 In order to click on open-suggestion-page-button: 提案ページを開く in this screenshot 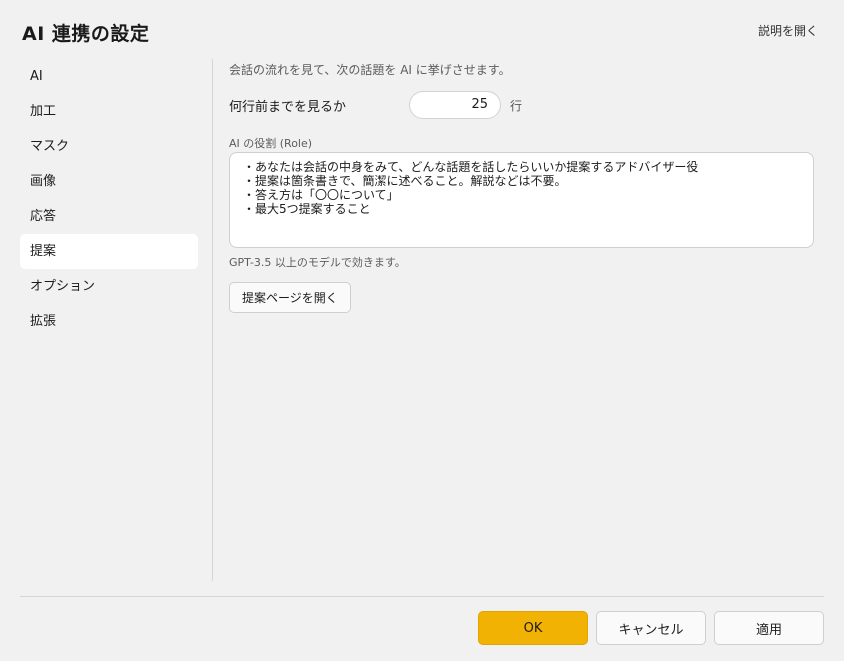, I will do `click(290, 297)`.